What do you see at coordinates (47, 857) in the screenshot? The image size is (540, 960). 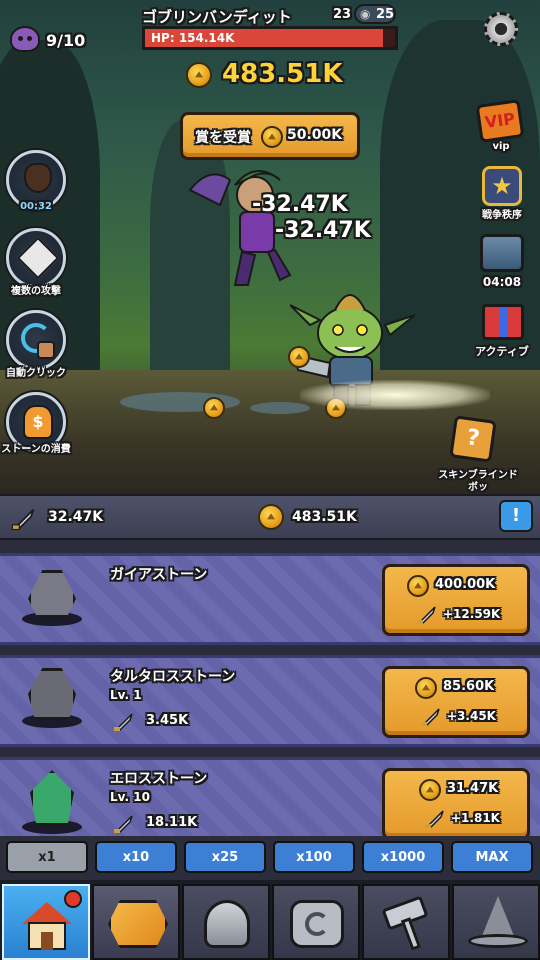 I see `multiplier-x1-button: x1` at bounding box center [47, 857].